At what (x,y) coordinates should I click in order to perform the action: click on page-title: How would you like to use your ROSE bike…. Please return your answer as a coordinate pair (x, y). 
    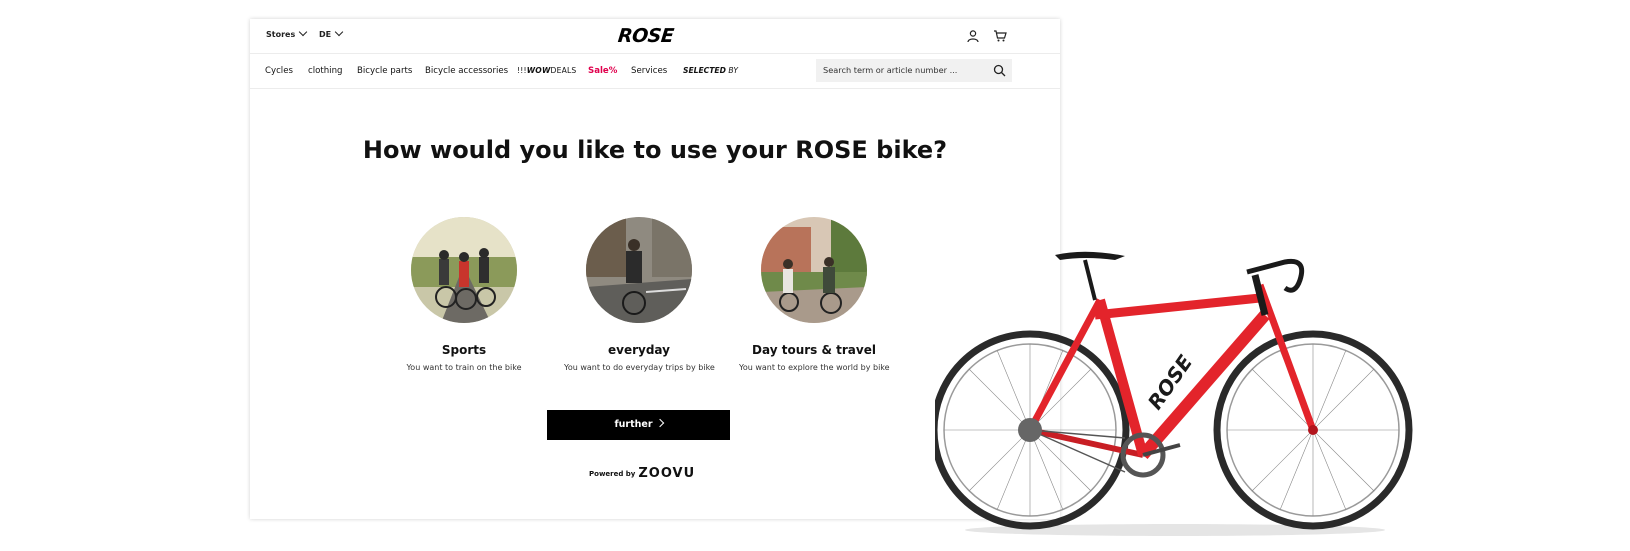
    Looking at the image, I should click on (655, 150).